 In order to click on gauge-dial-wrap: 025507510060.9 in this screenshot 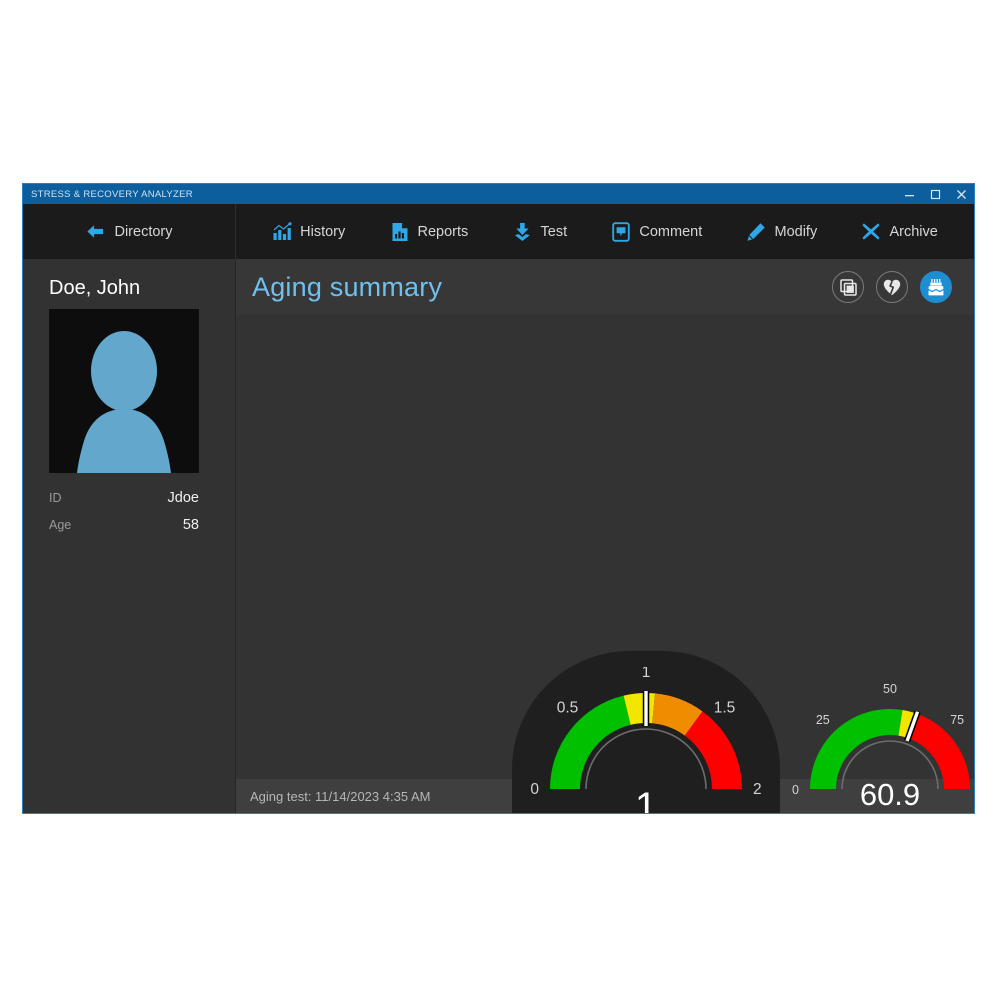, I will do `click(879, 747)`.